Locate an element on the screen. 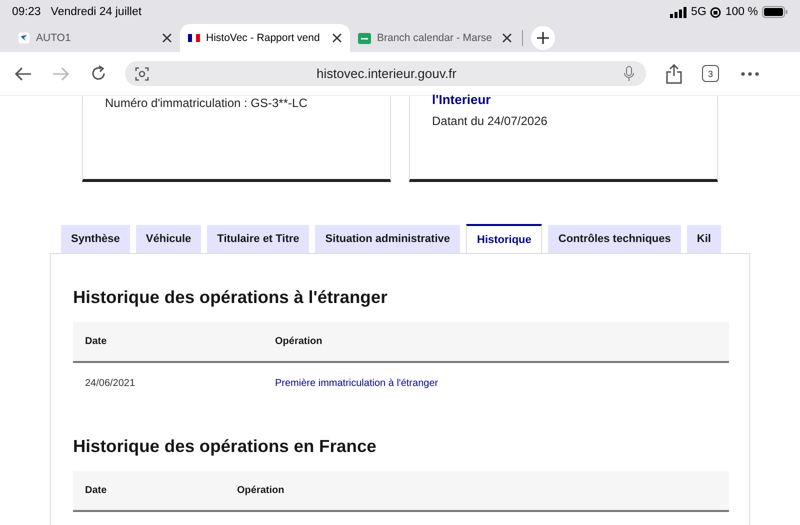 The width and height of the screenshot is (800, 525). back-arrow-icon is located at coordinates (23, 73).